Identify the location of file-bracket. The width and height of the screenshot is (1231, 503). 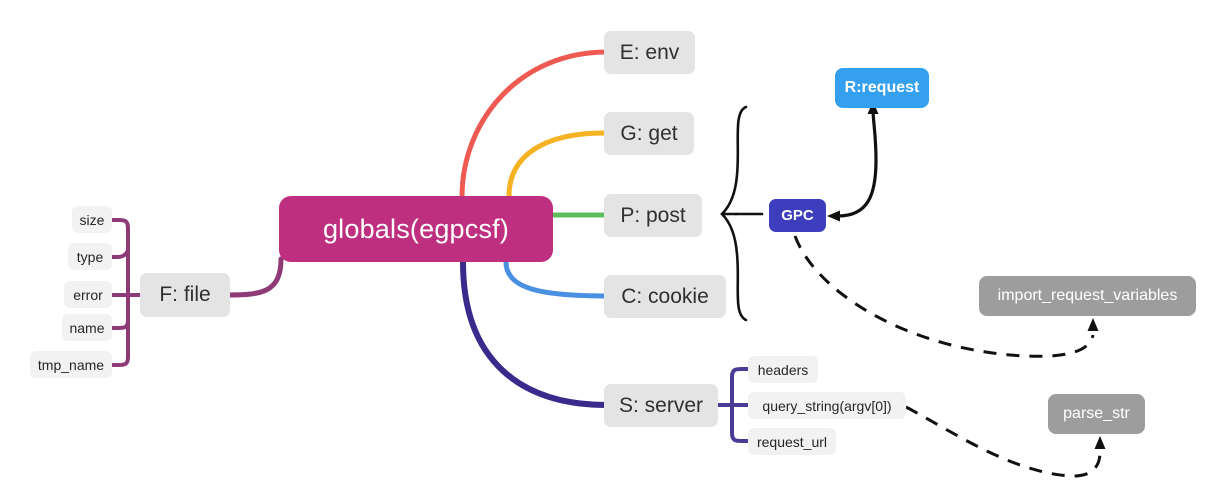
(125, 292).